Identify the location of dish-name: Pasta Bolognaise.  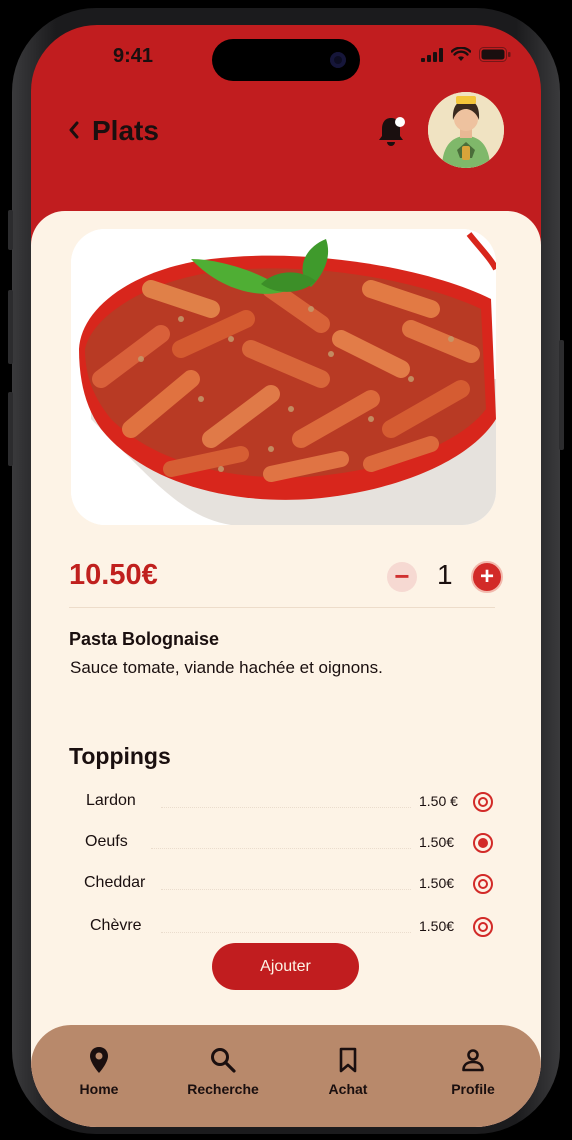
(144, 639).